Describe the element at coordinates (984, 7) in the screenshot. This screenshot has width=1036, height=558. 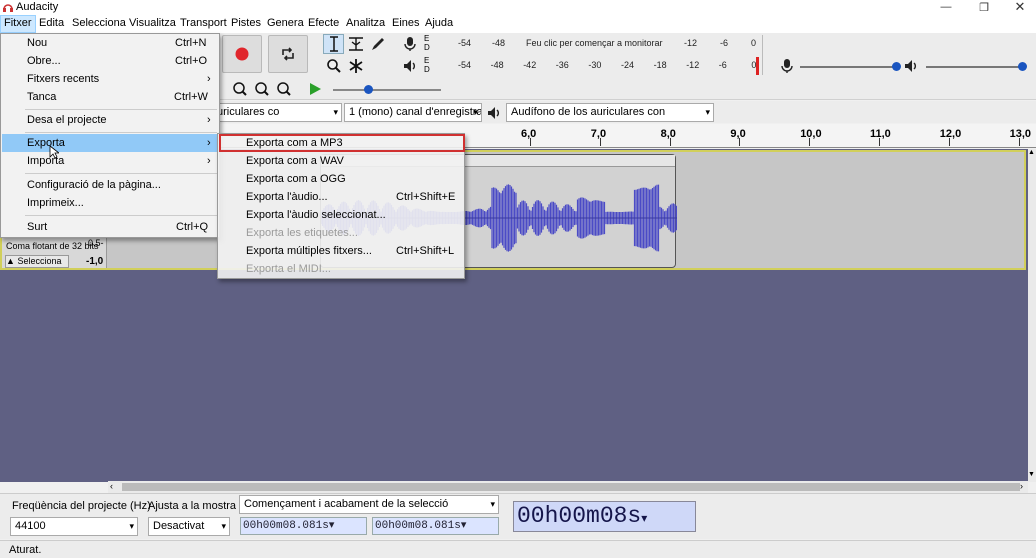
I see `maximize-button: ❐` at that location.